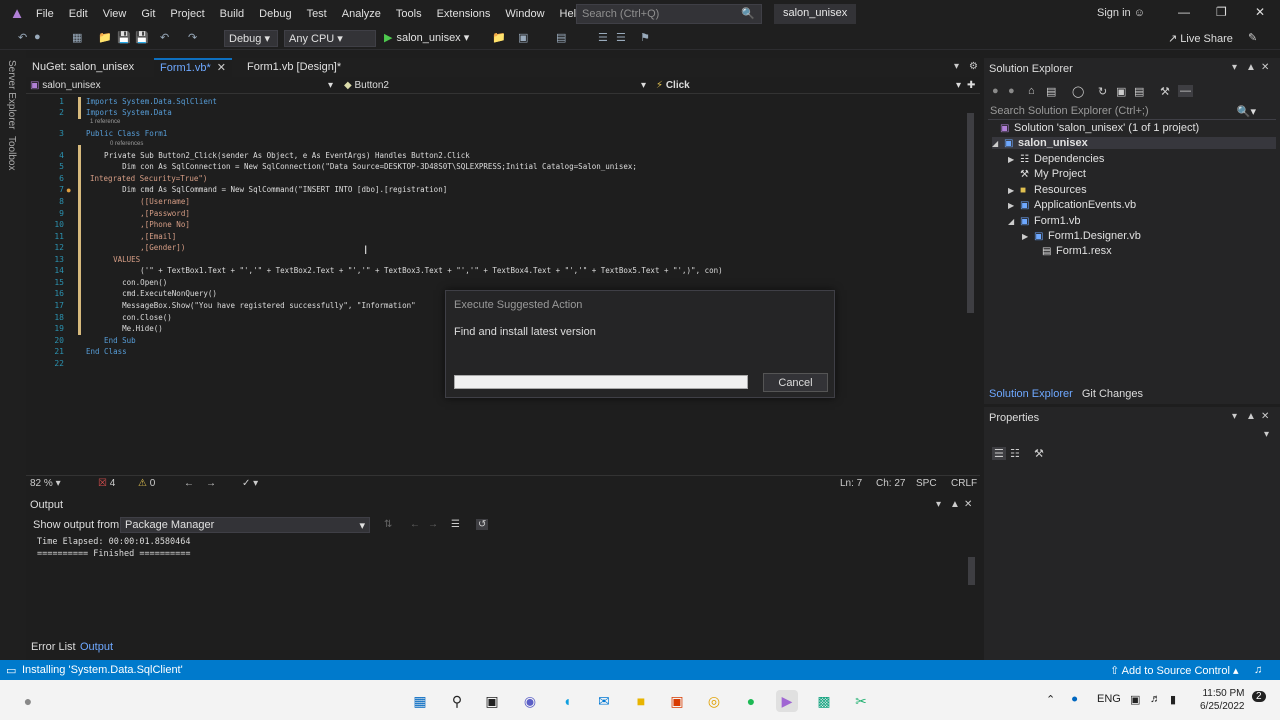  What do you see at coordinates (1074, 699) in the screenshot?
I see `microphone-icon: ⚫` at bounding box center [1074, 699].